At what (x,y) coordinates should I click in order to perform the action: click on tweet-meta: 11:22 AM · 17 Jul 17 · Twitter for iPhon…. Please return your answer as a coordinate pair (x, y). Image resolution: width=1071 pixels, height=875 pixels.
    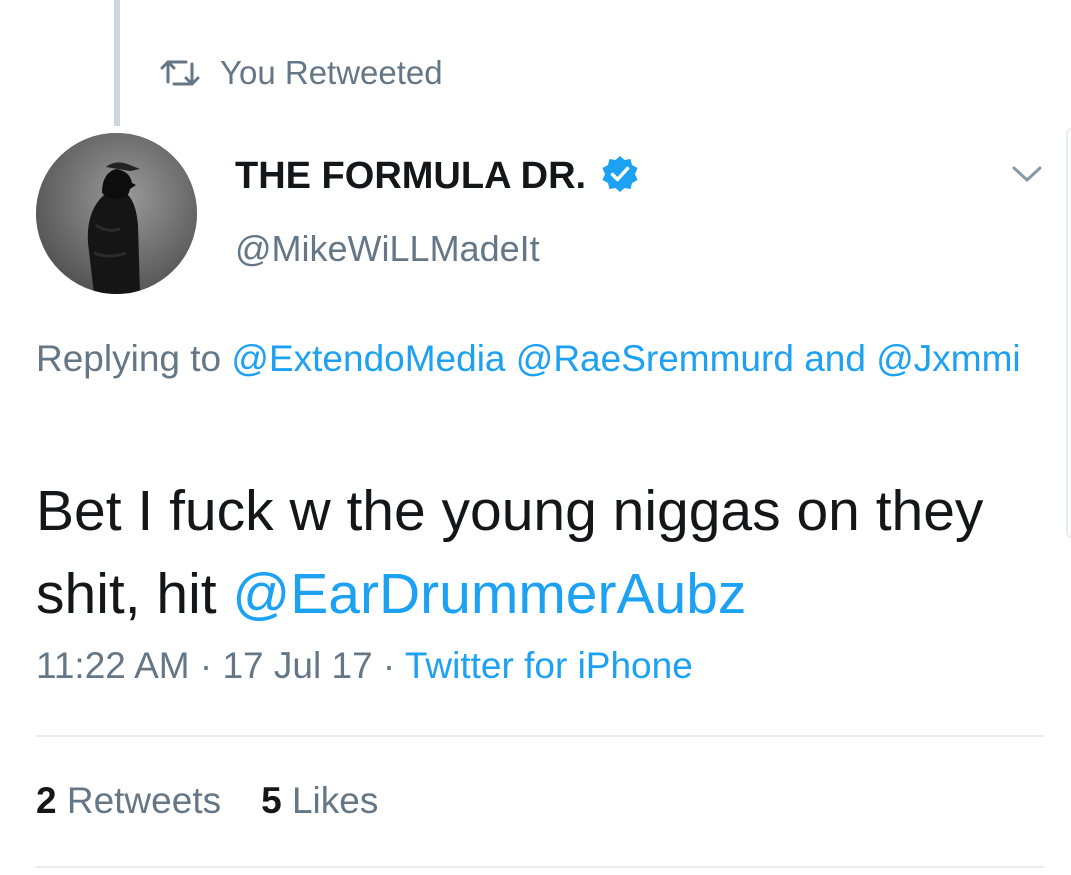
    Looking at the image, I should click on (364, 666).